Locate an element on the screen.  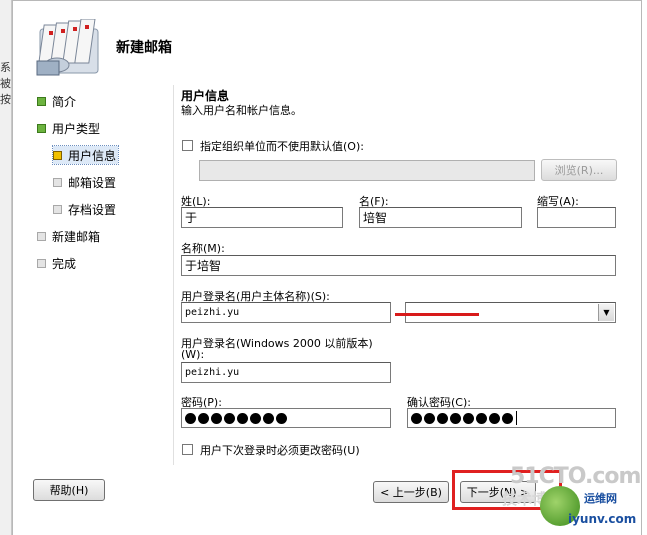
red-redaction-line is located at coordinates (437, 314).